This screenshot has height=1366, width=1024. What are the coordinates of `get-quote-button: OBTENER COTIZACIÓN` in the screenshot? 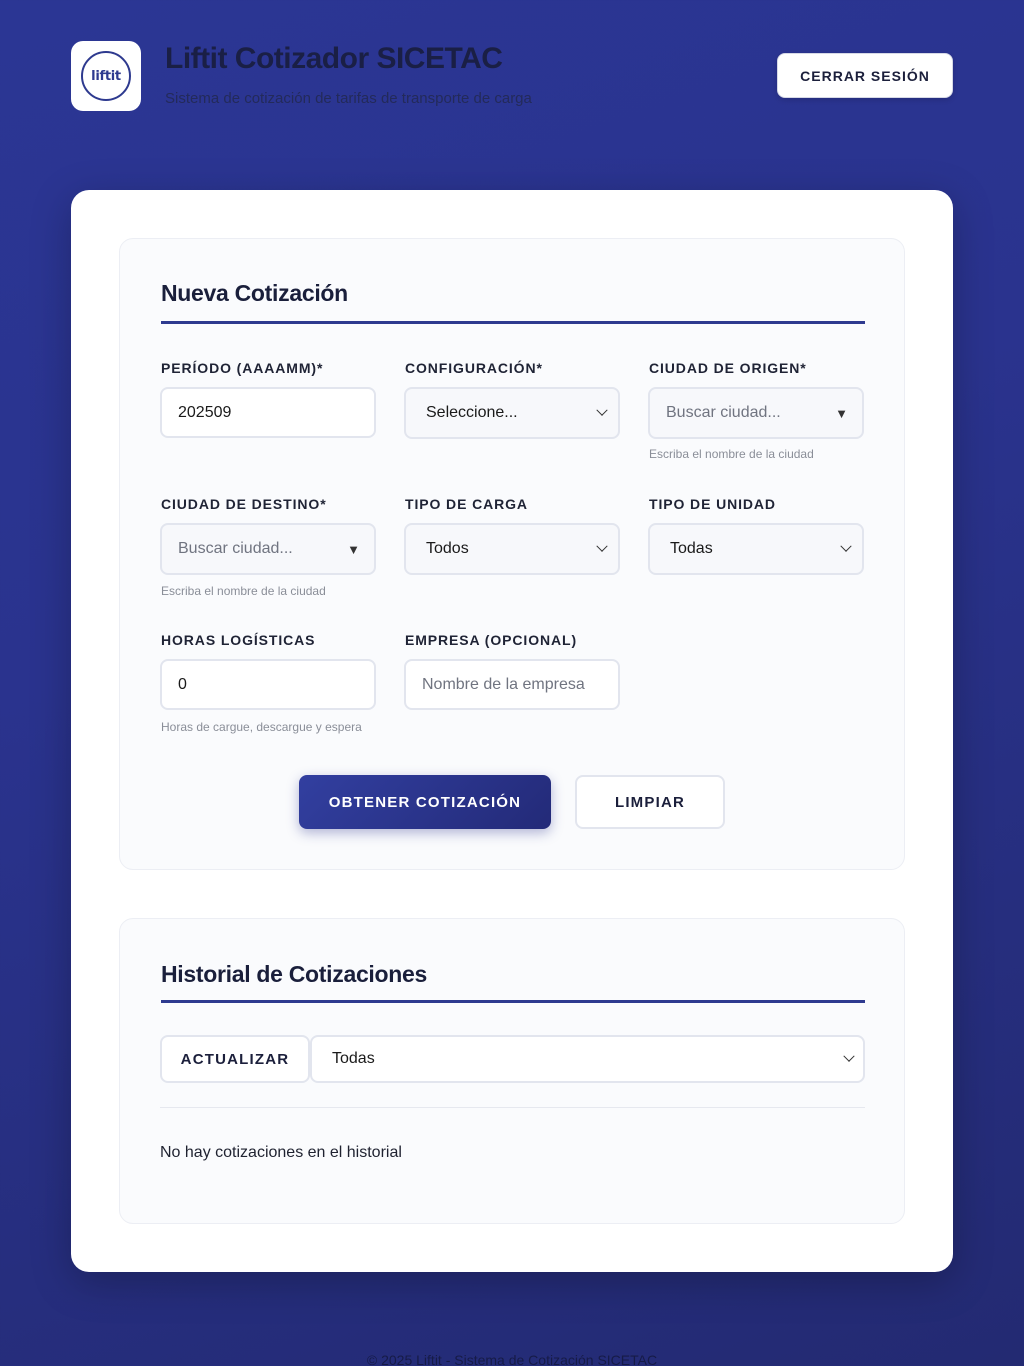 It's located at (425, 802).